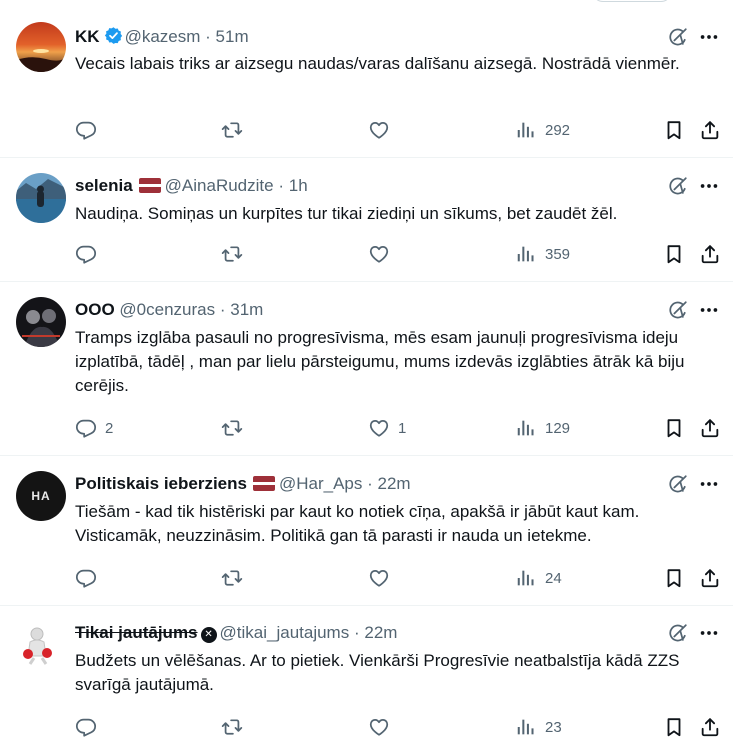  I want to click on avatar-text: HA, so click(41, 496).